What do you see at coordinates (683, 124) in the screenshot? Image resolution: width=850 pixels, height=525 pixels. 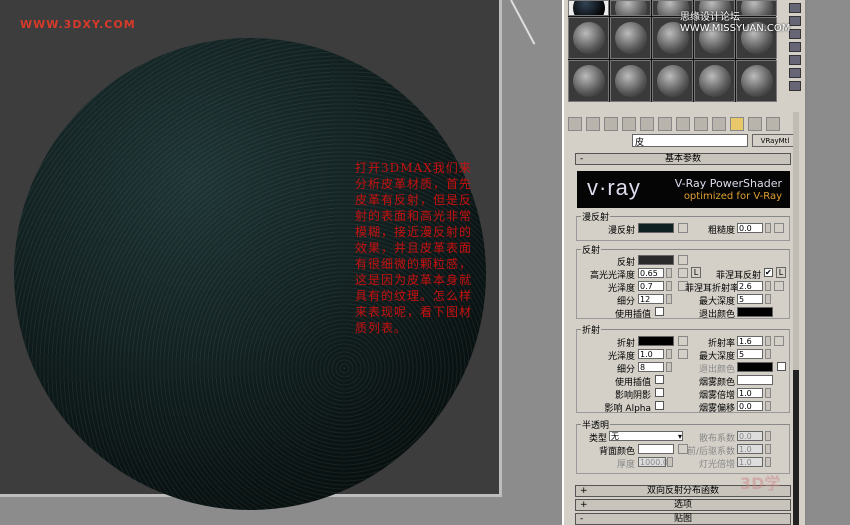 I see `put-library-icon` at bounding box center [683, 124].